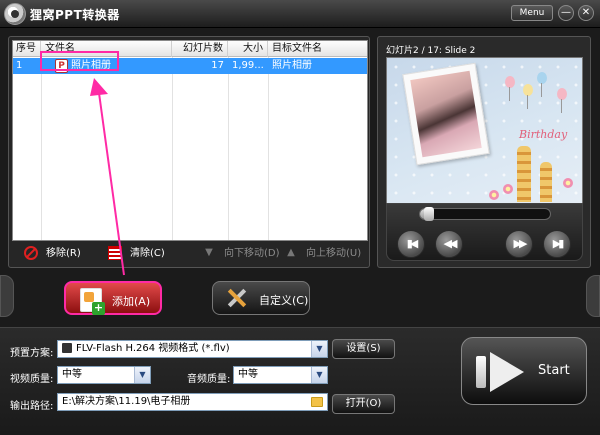  I want to click on move-down-icon: ▼, so click(209, 252).